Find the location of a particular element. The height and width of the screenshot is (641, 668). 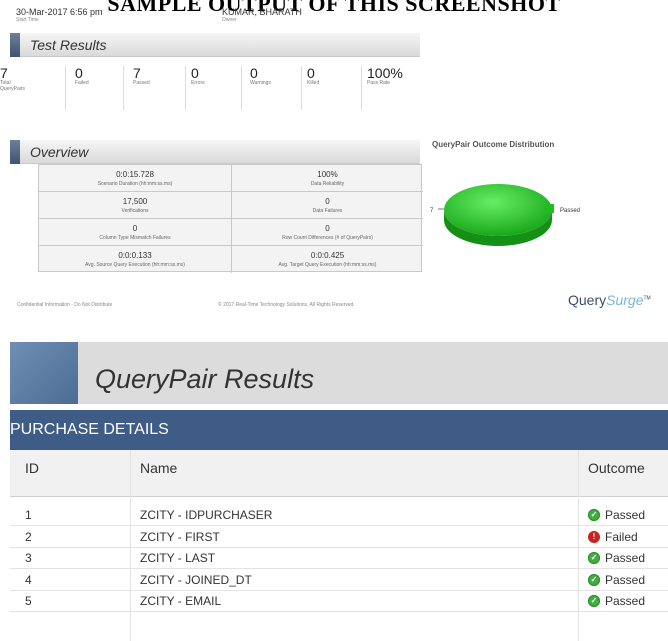

stat-killed-label: Killed is located at coordinates (313, 83).